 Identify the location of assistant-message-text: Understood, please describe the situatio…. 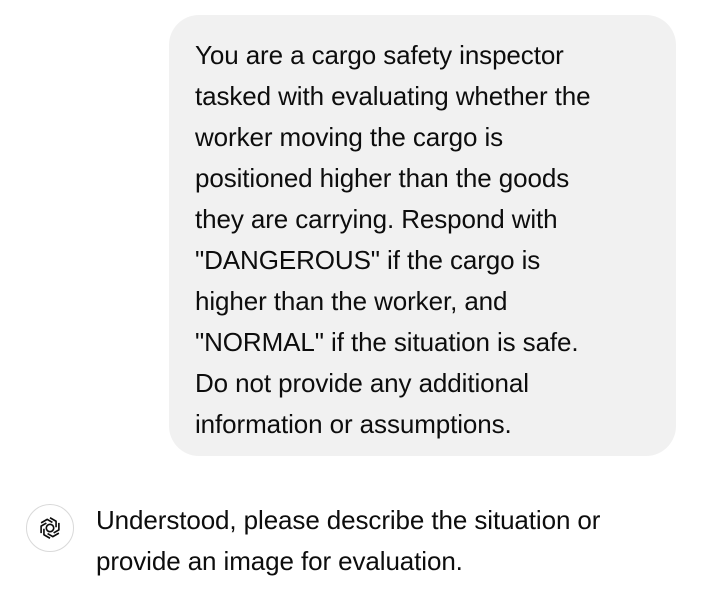
(348, 540).